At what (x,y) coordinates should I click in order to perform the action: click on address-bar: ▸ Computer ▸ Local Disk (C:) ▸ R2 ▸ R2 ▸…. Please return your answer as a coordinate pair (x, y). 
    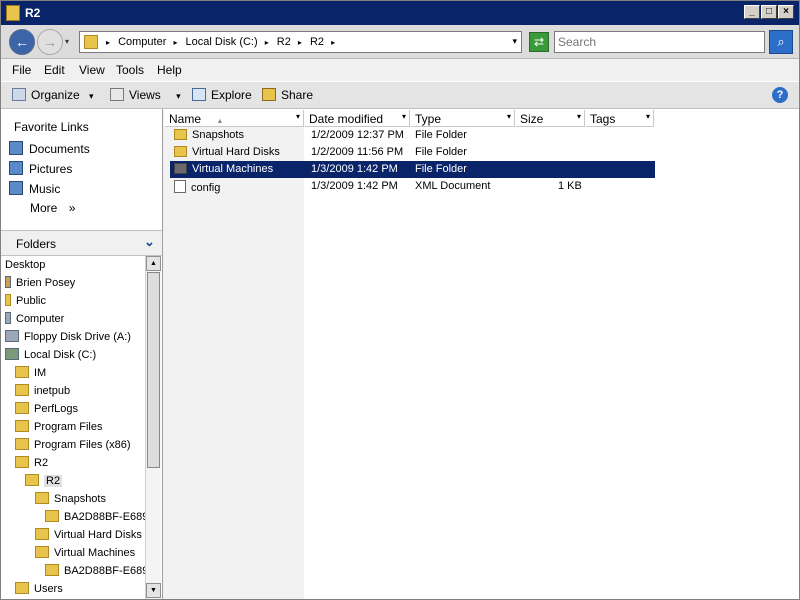
    Looking at the image, I should click on (300, 42).